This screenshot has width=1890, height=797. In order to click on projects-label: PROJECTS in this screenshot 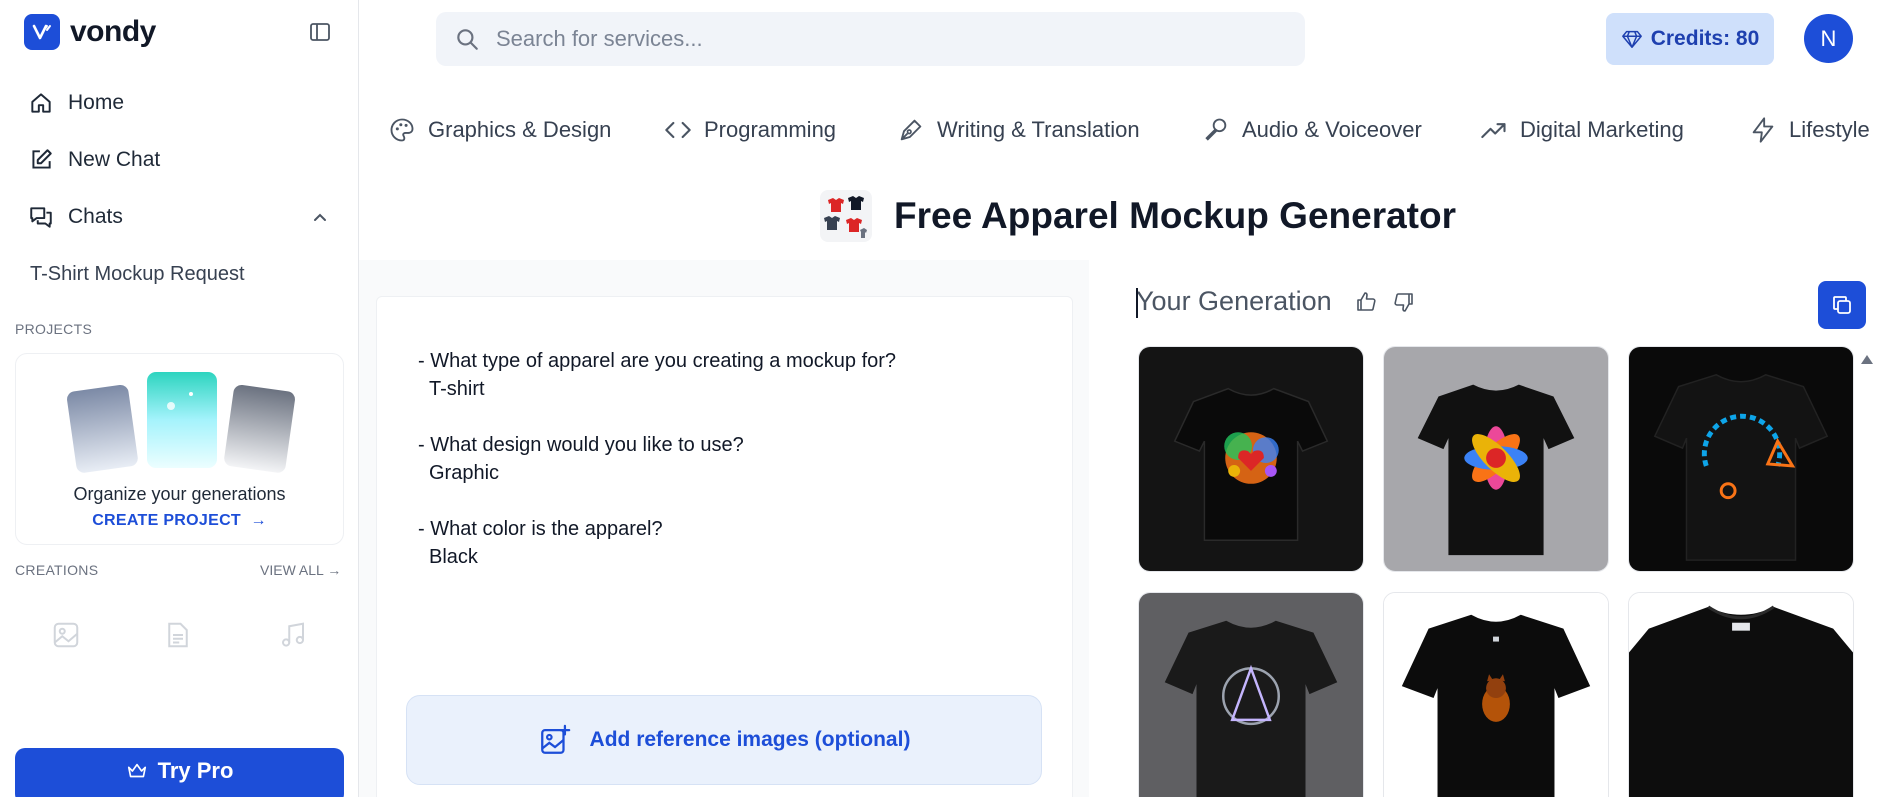, I will do `click(54, 329)`.